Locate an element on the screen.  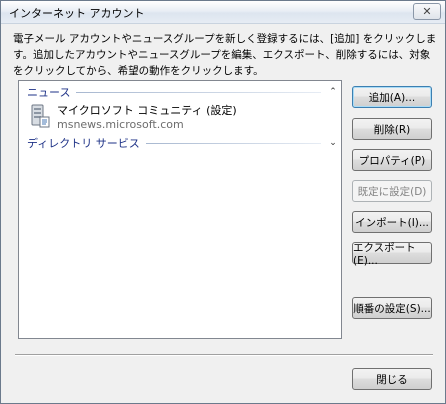
group-label-directory: ディレクトリ サービス is located at coordinates (83, 143).